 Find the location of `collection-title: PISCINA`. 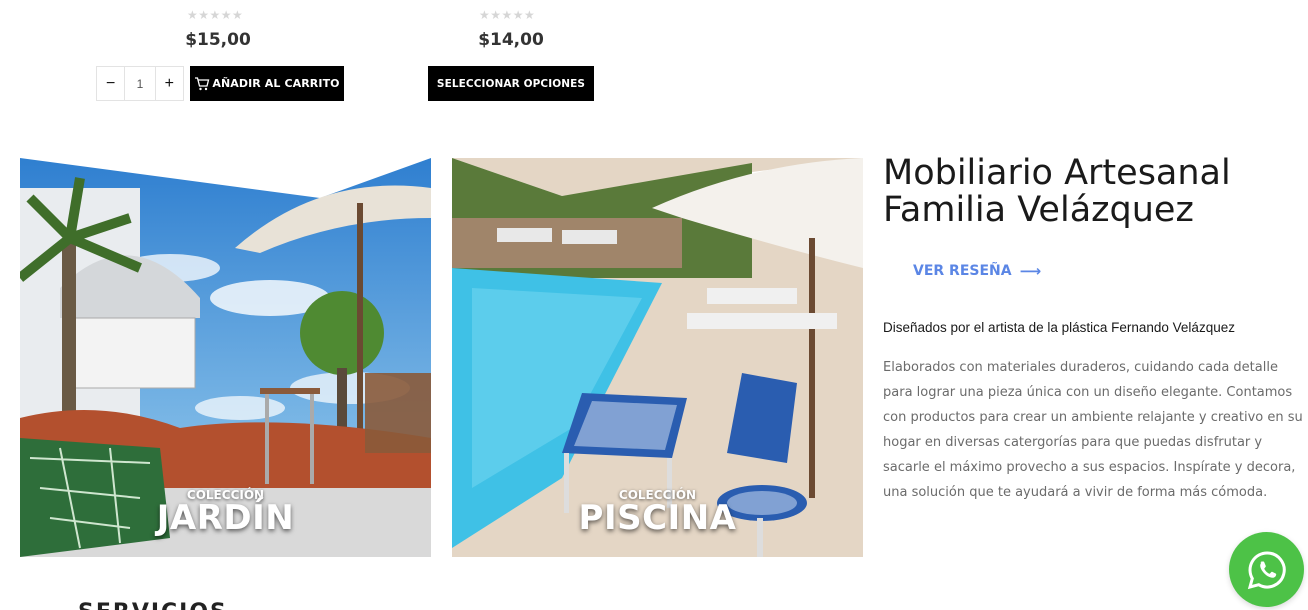

collection-title: PISCINA is located at coordinates (657, 518).